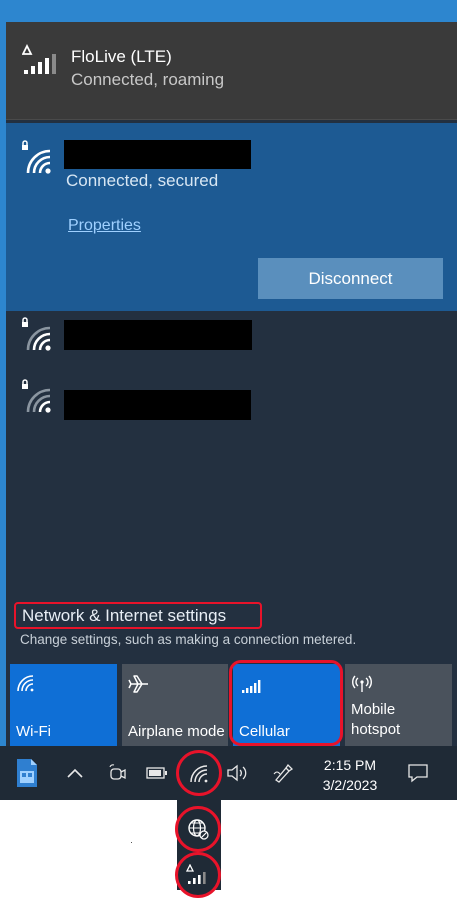 This screenshot has height=903, width=457. What do you see at coordinates (228, 11) in the screenshot?
I see `flyout-top-edge` at bounding box center [228, 11].